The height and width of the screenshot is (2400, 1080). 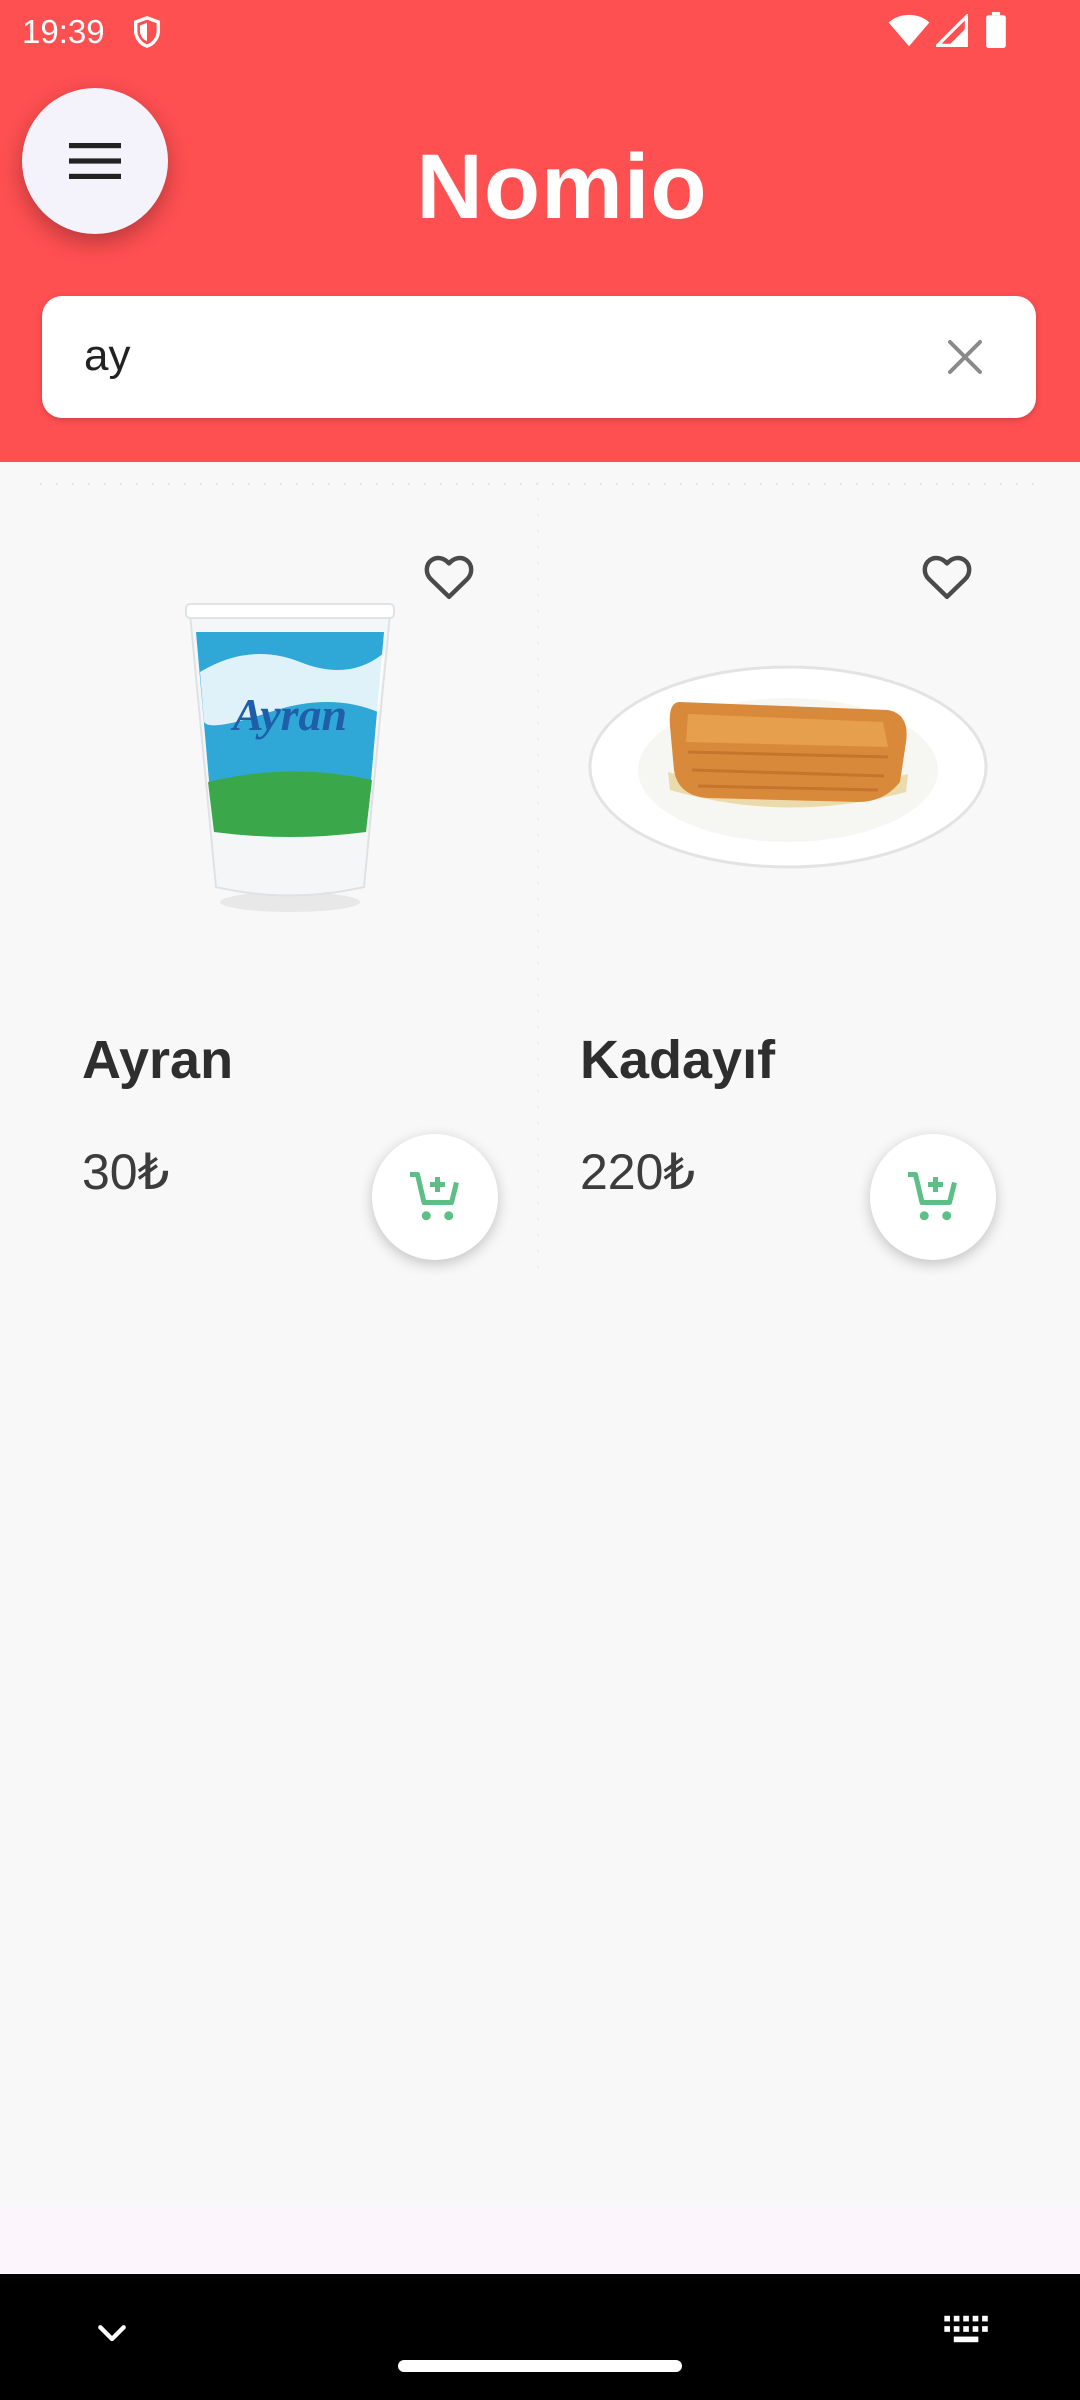 What do you see at coordinates (540, 2337) in the screenshot?
I see `system-nav-bar` at bounding box center [540, 2337].